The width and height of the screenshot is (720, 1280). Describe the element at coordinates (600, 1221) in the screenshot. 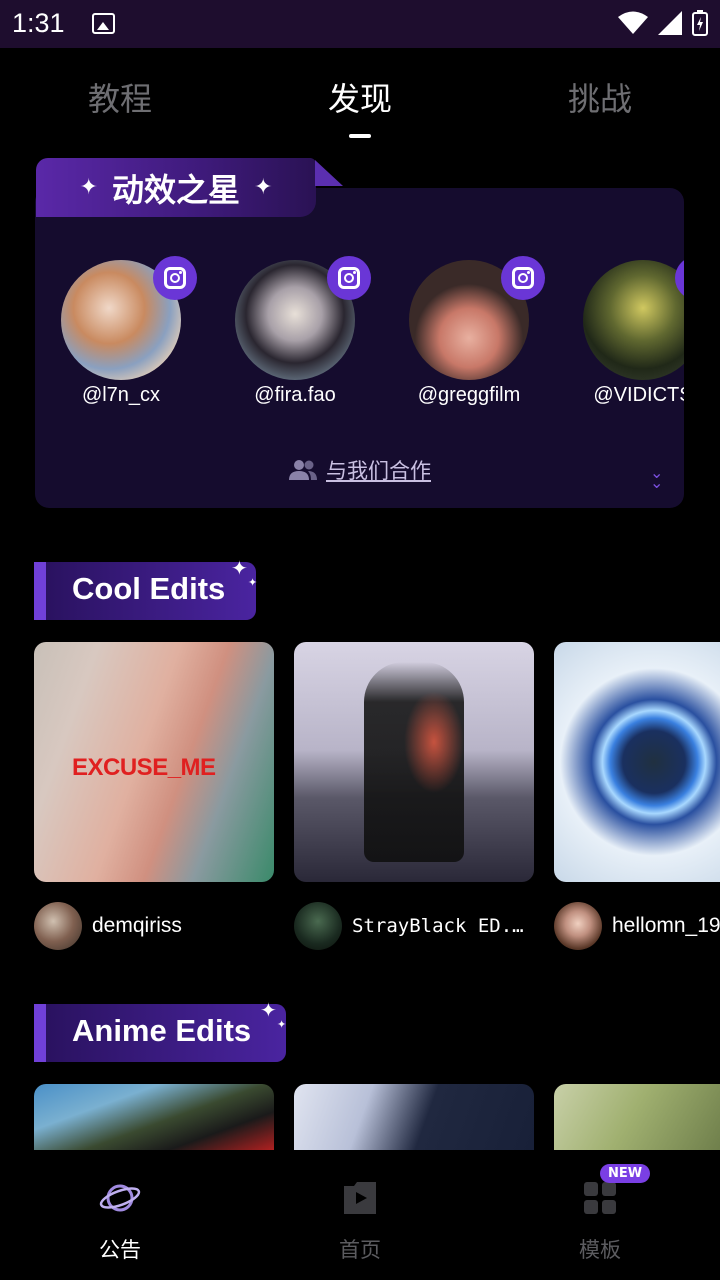

I see `nav-templates: 模板` at that location.